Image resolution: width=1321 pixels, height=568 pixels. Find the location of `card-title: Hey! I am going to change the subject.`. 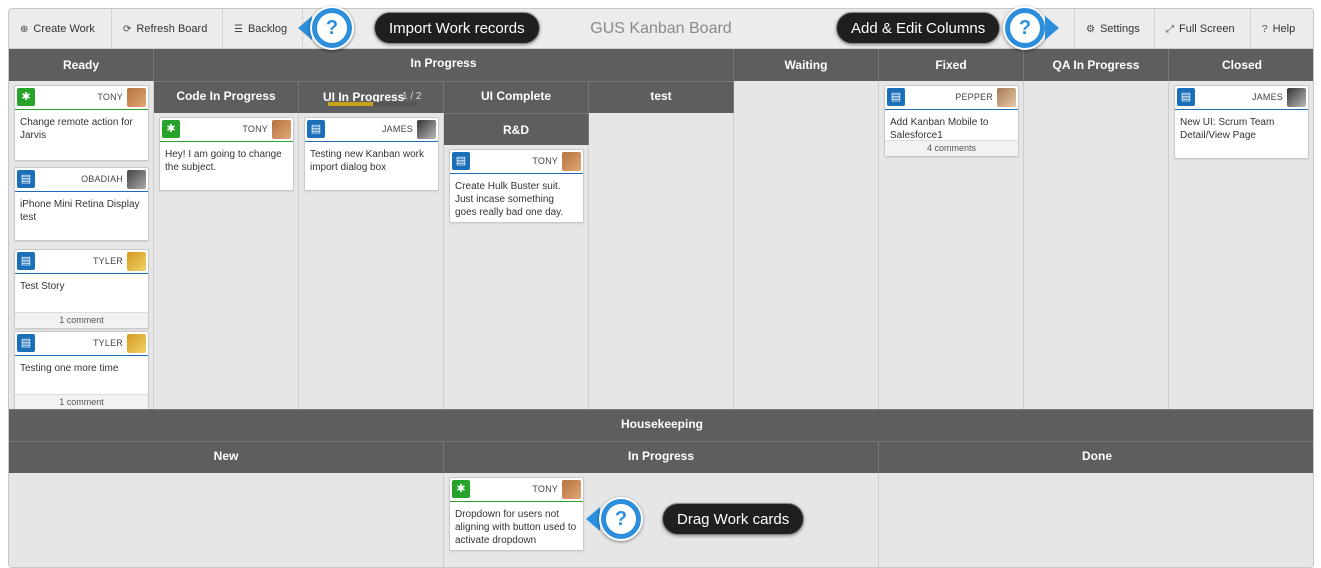

card-title: Hey! I am going to change the subject. is located at coordinates (223, 161).